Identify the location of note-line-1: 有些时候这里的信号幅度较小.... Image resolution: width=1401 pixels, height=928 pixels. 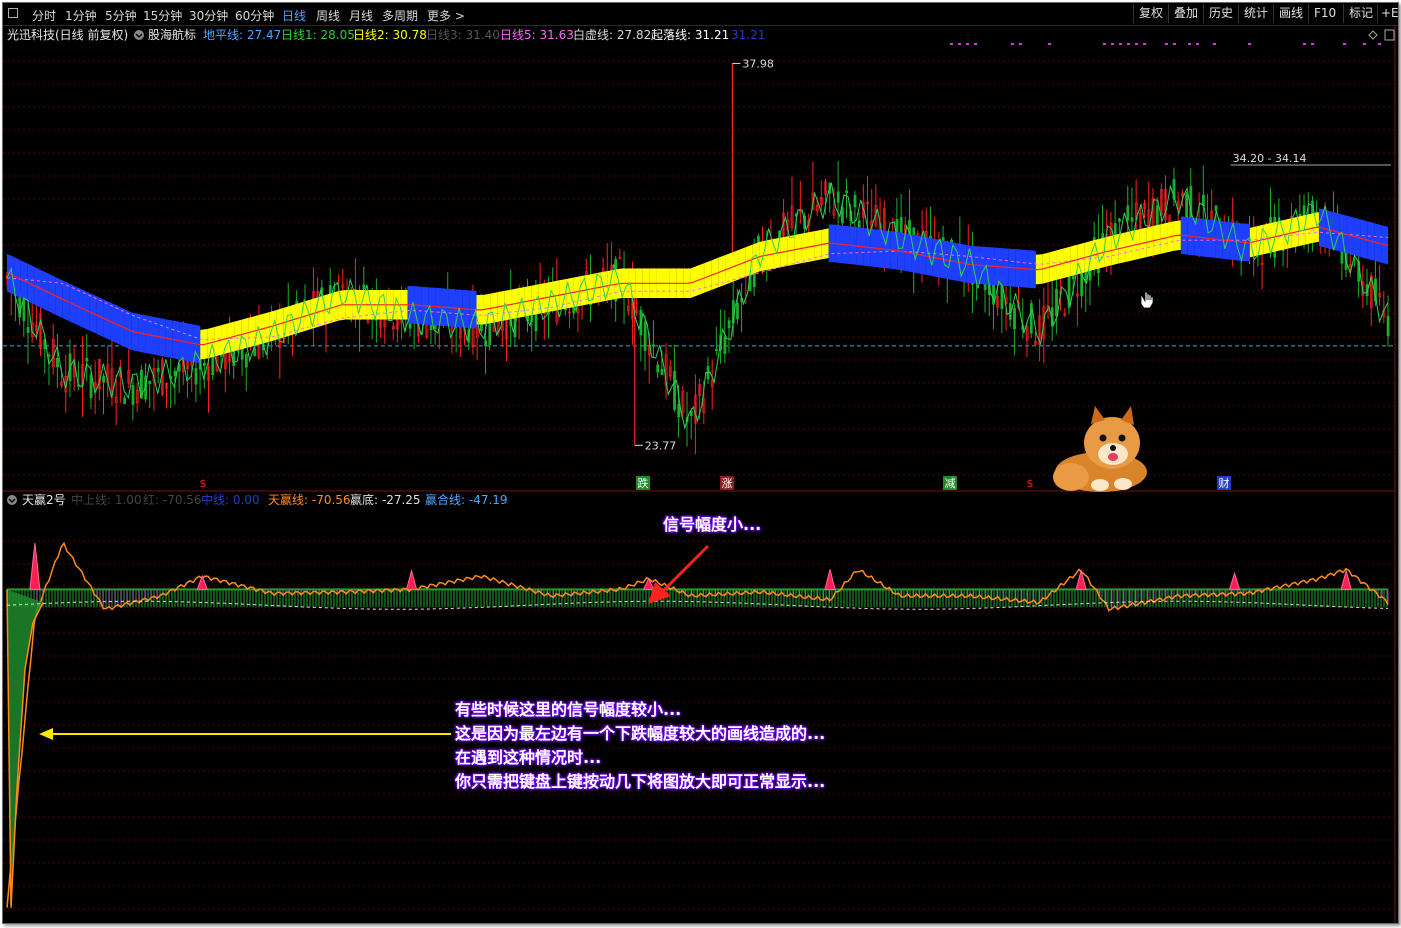
(568, 709).